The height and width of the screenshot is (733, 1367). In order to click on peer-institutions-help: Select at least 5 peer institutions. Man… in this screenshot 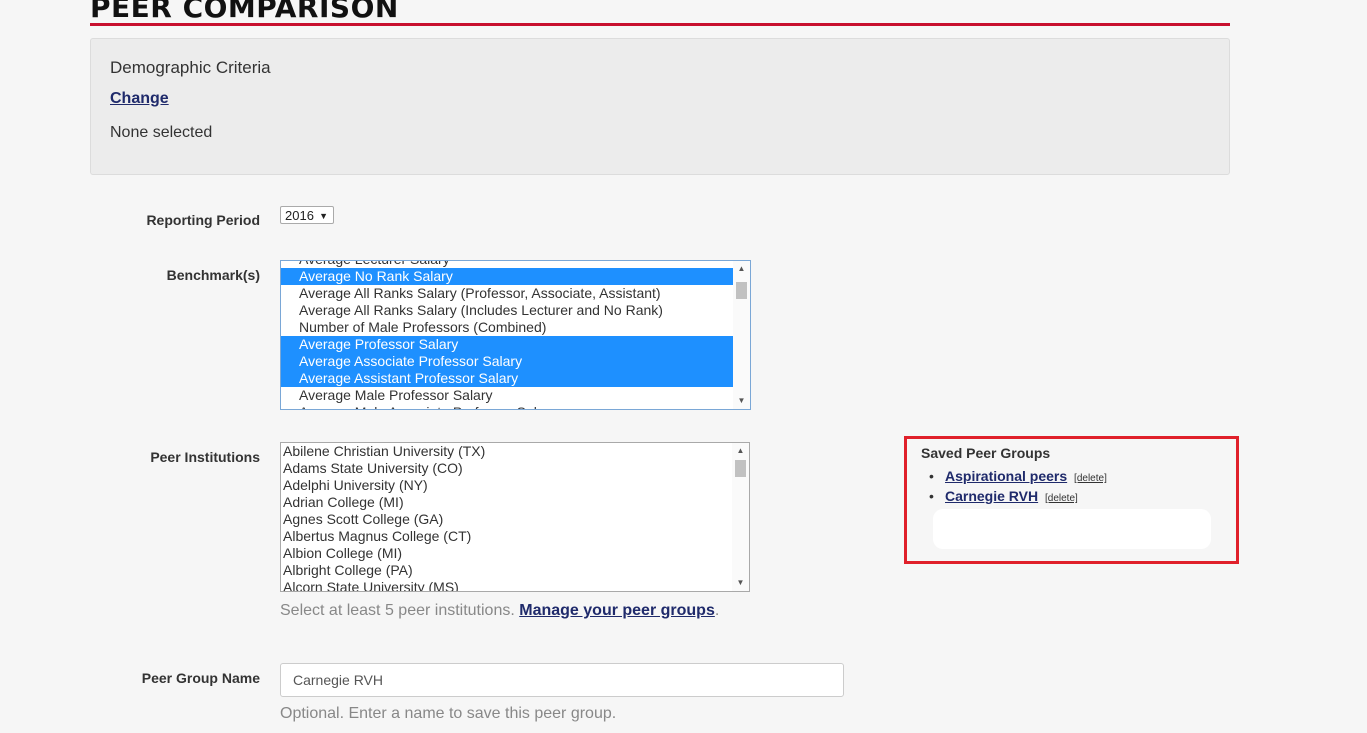, I will do `click(499, 611)`.